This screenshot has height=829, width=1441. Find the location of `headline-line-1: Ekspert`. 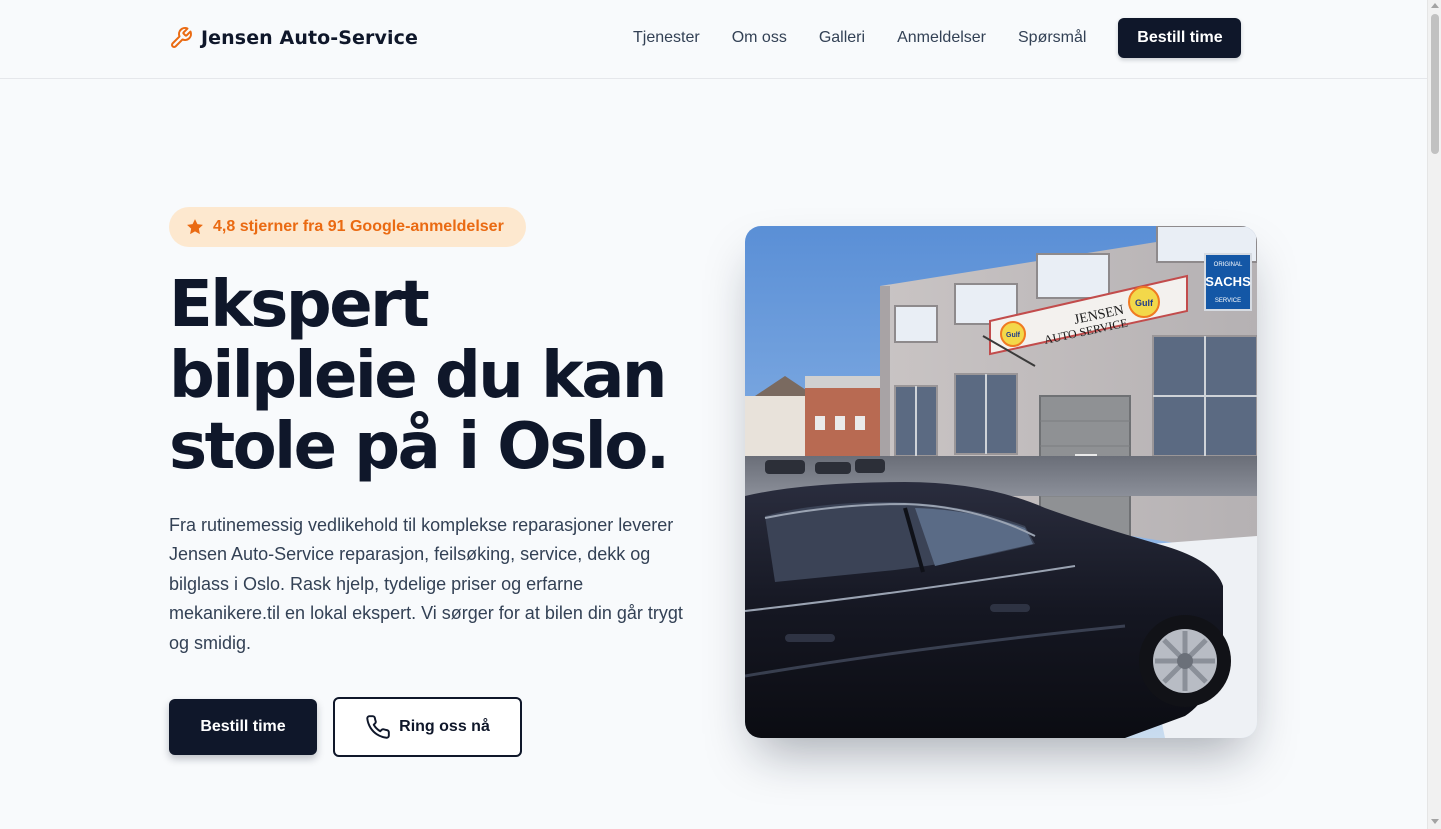

headline-line-1: Ekspert is located at coordinates (299, 305).